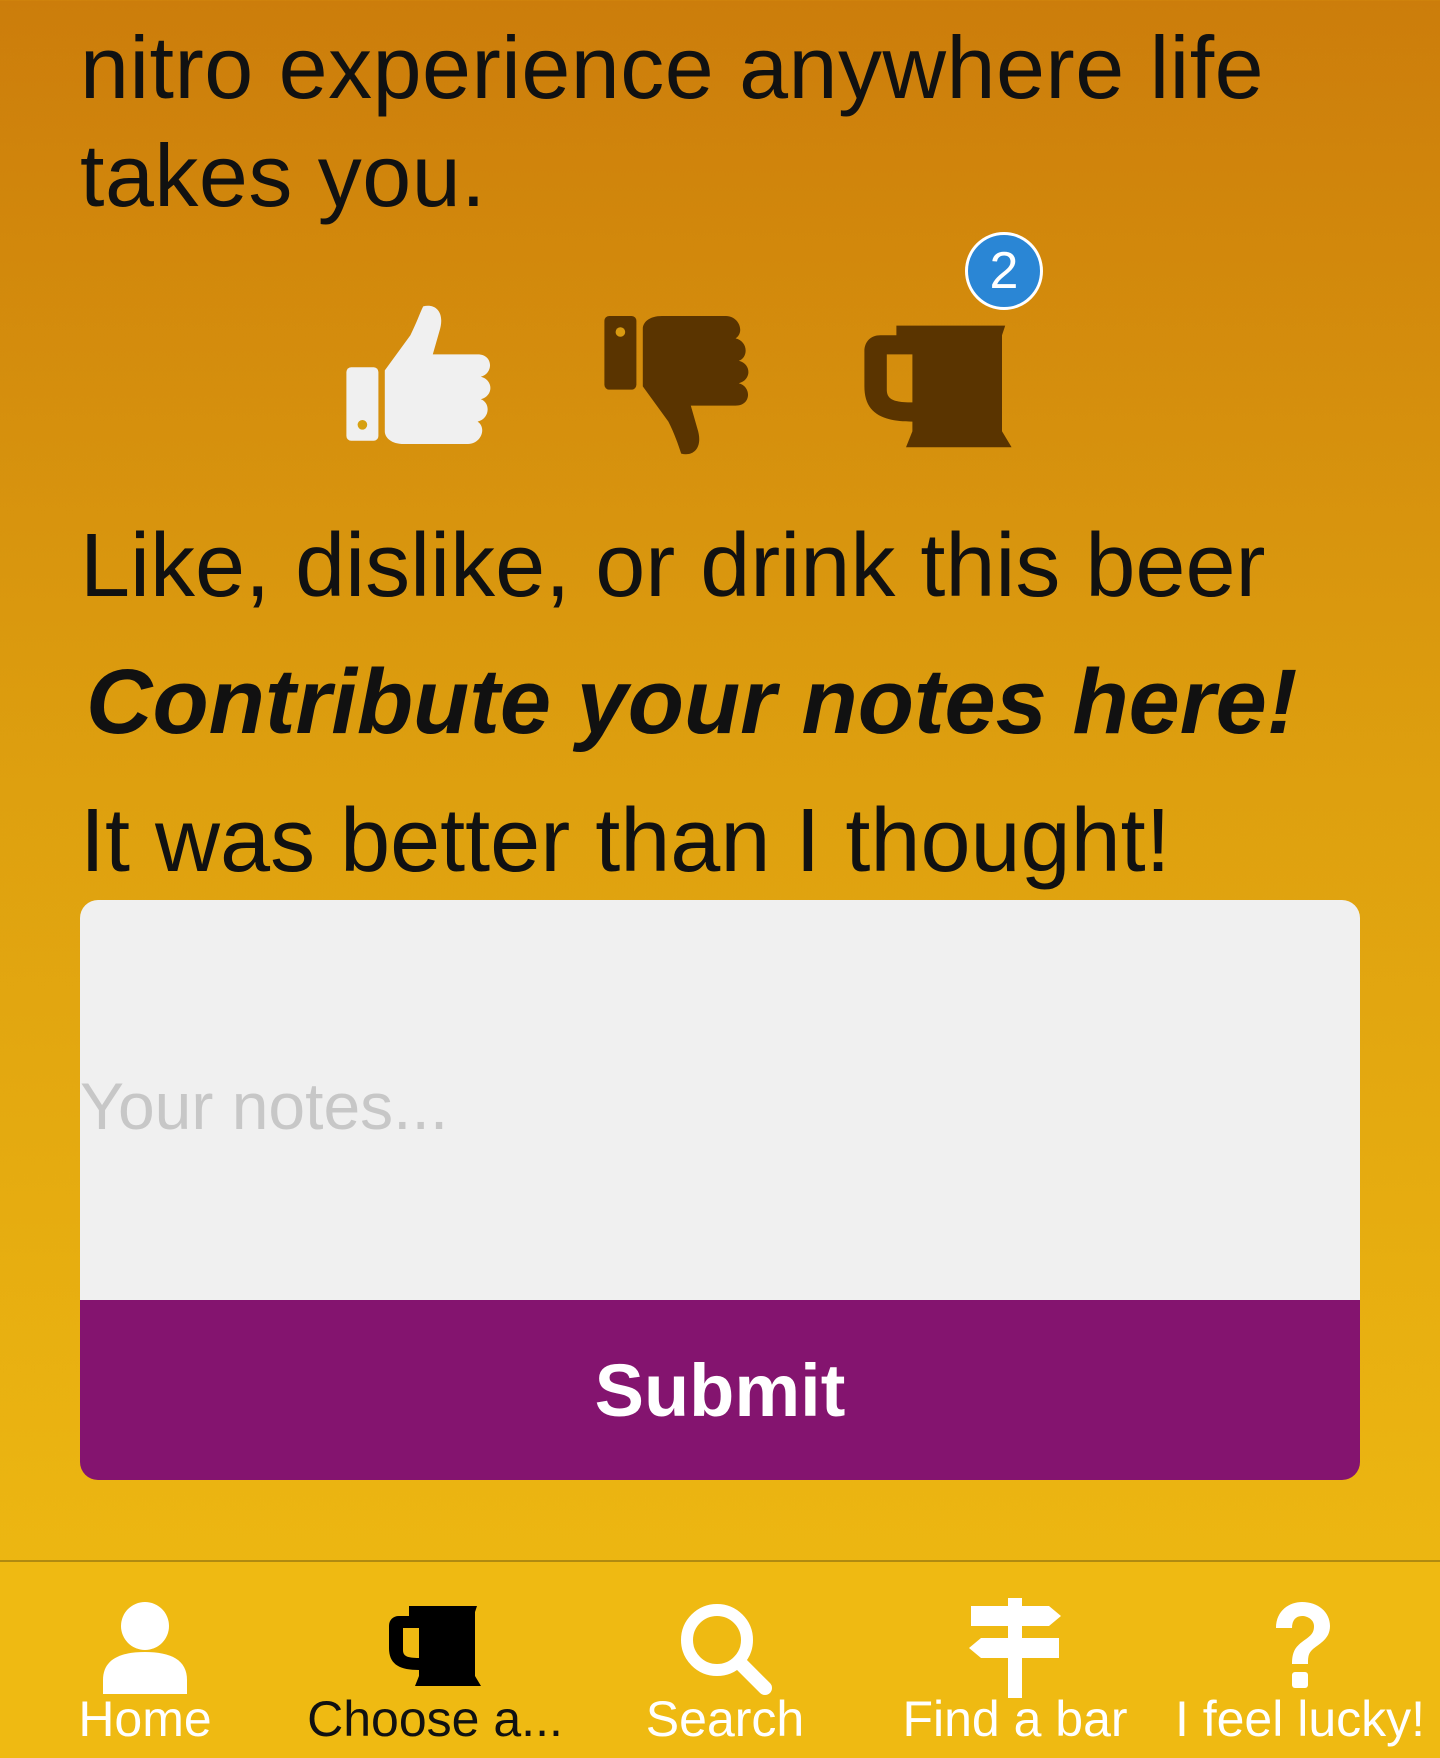  Describe the element at coordinates (418, 374) in the screenshot. I see `thumbs-up-icon` at that location.